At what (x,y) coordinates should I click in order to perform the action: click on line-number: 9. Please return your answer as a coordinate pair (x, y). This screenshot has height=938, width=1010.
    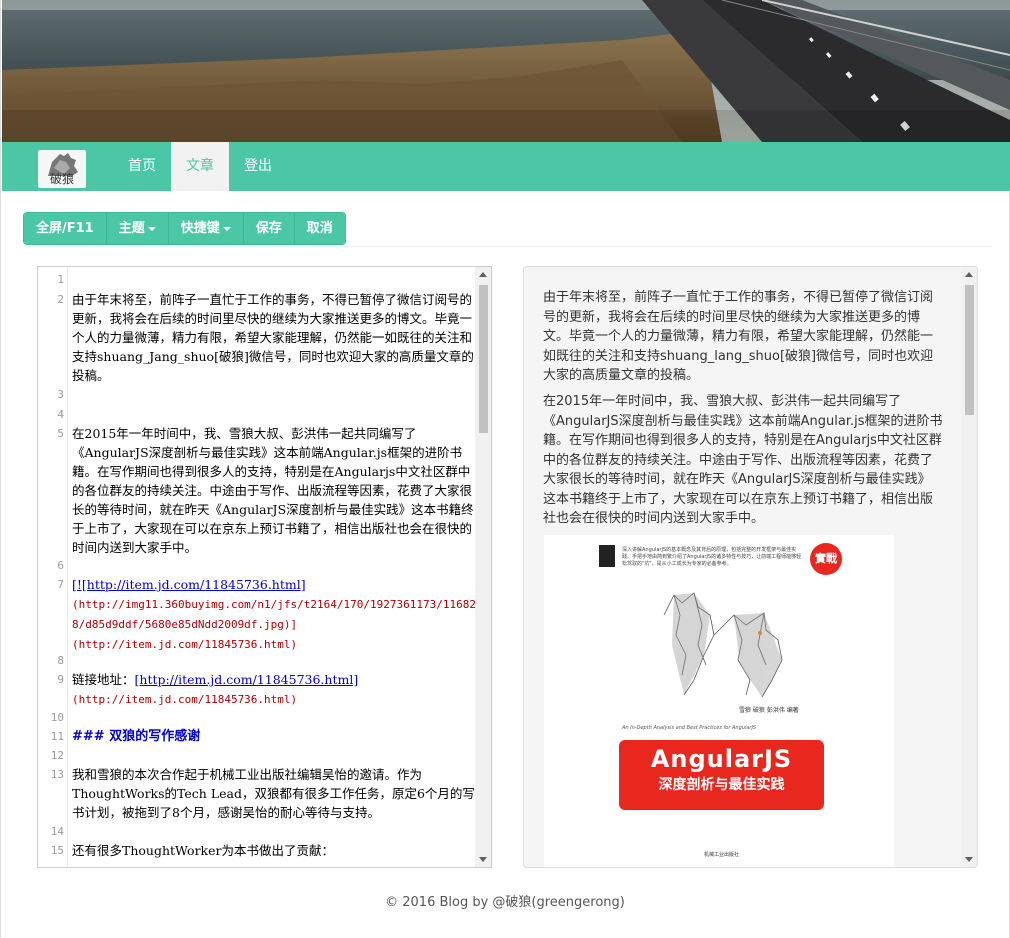
    Looking at the image, I should click on (60, 679).